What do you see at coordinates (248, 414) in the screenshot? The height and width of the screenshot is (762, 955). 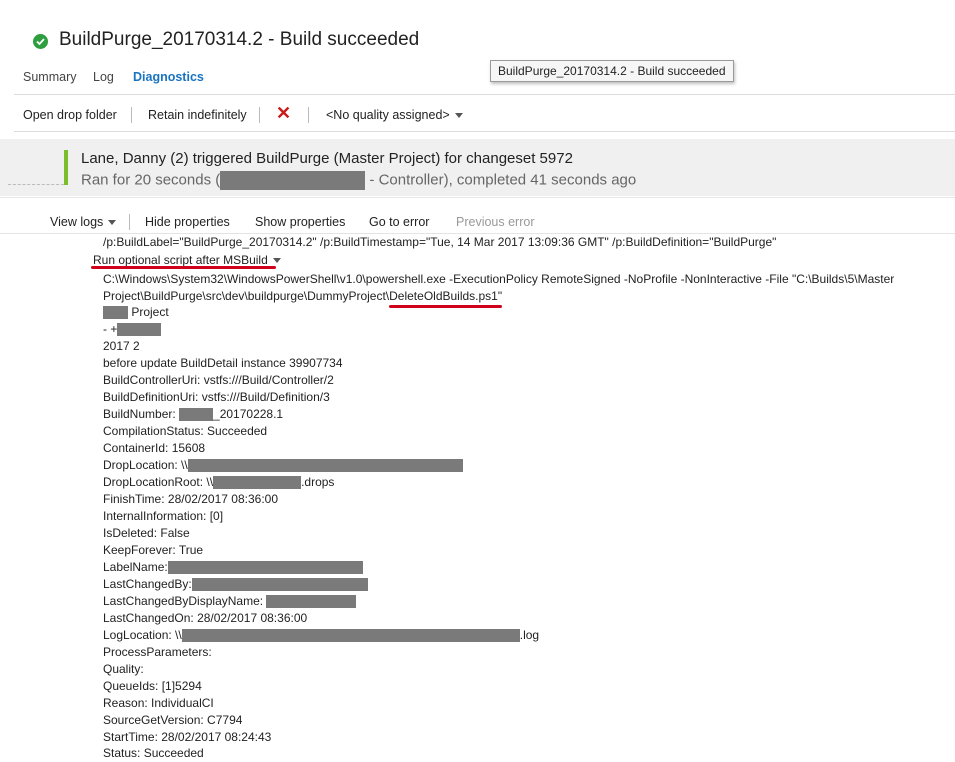 I see `build-number-suffix: _20170228.1` at bounding box center [248, 414].